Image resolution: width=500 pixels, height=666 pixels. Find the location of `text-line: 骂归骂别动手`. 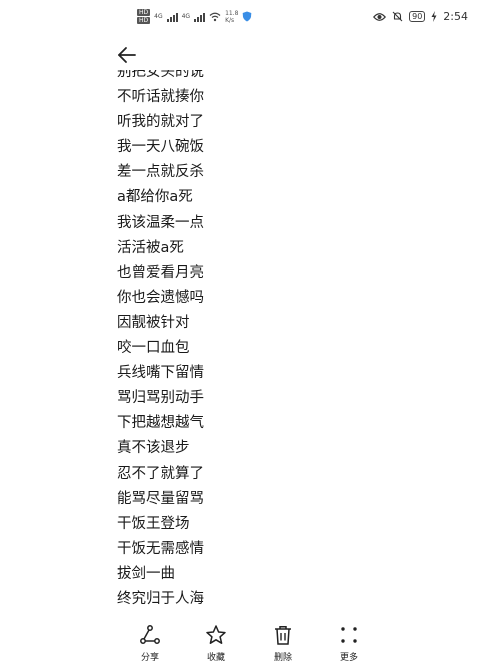

text-line: 骂归骂别动手 is located at coordinates (160, 398).